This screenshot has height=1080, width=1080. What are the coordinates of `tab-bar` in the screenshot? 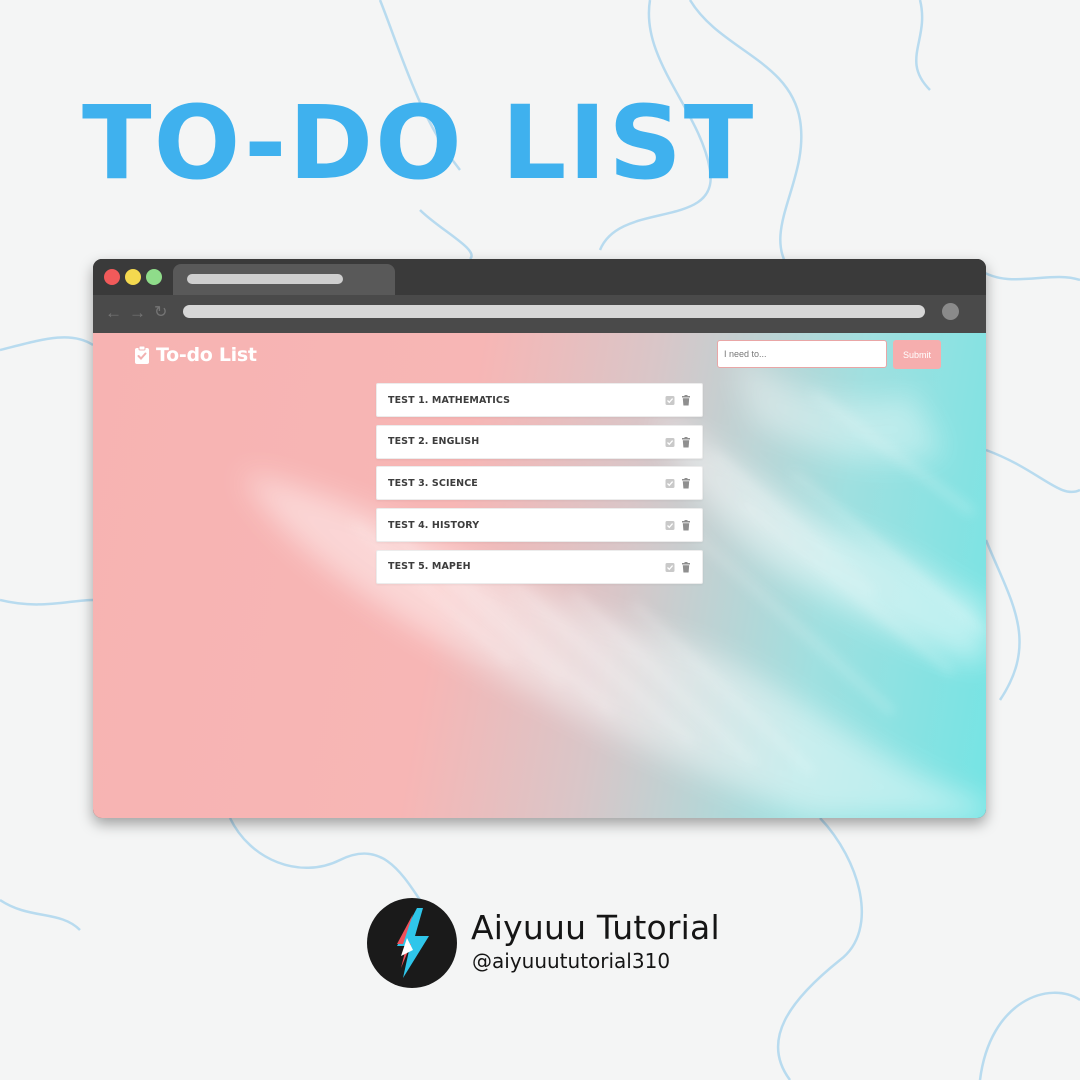 It's located at (539, 277).